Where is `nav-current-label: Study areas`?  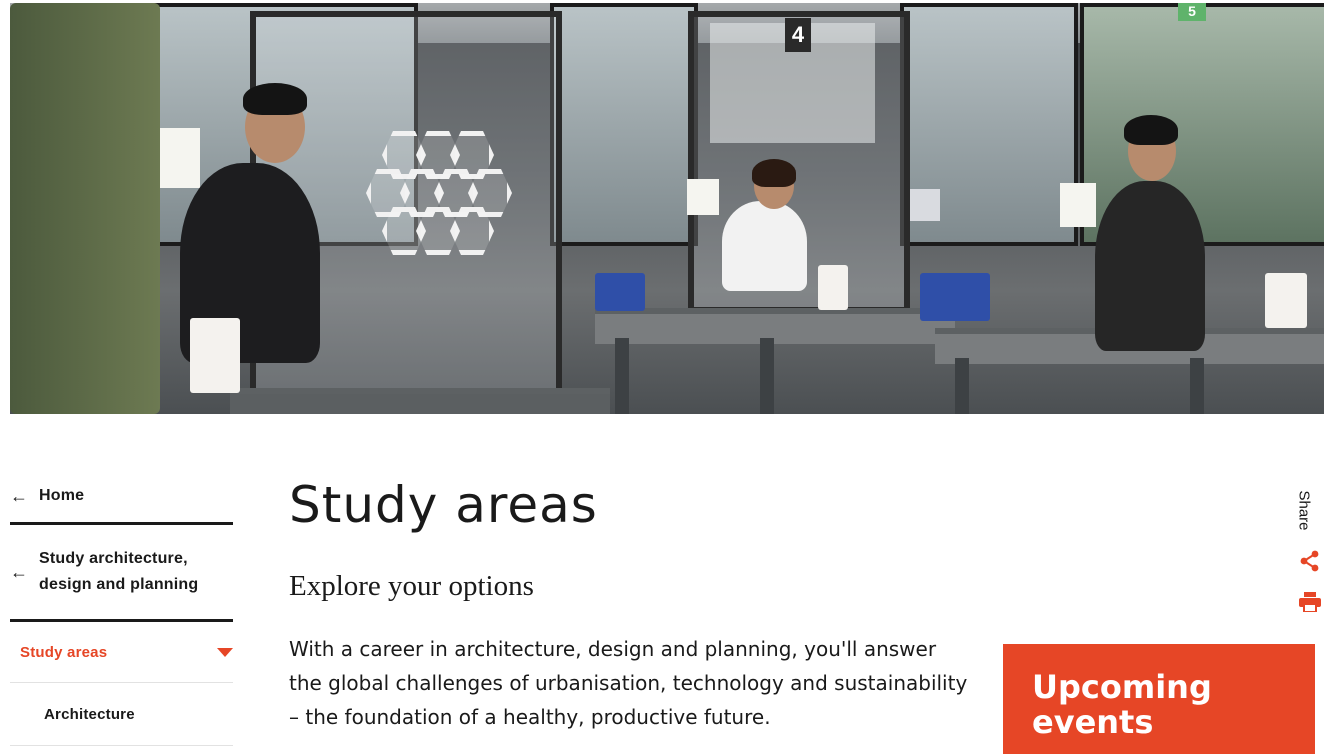
nav-current-label: Study areas is located at coordinates (64, 652).